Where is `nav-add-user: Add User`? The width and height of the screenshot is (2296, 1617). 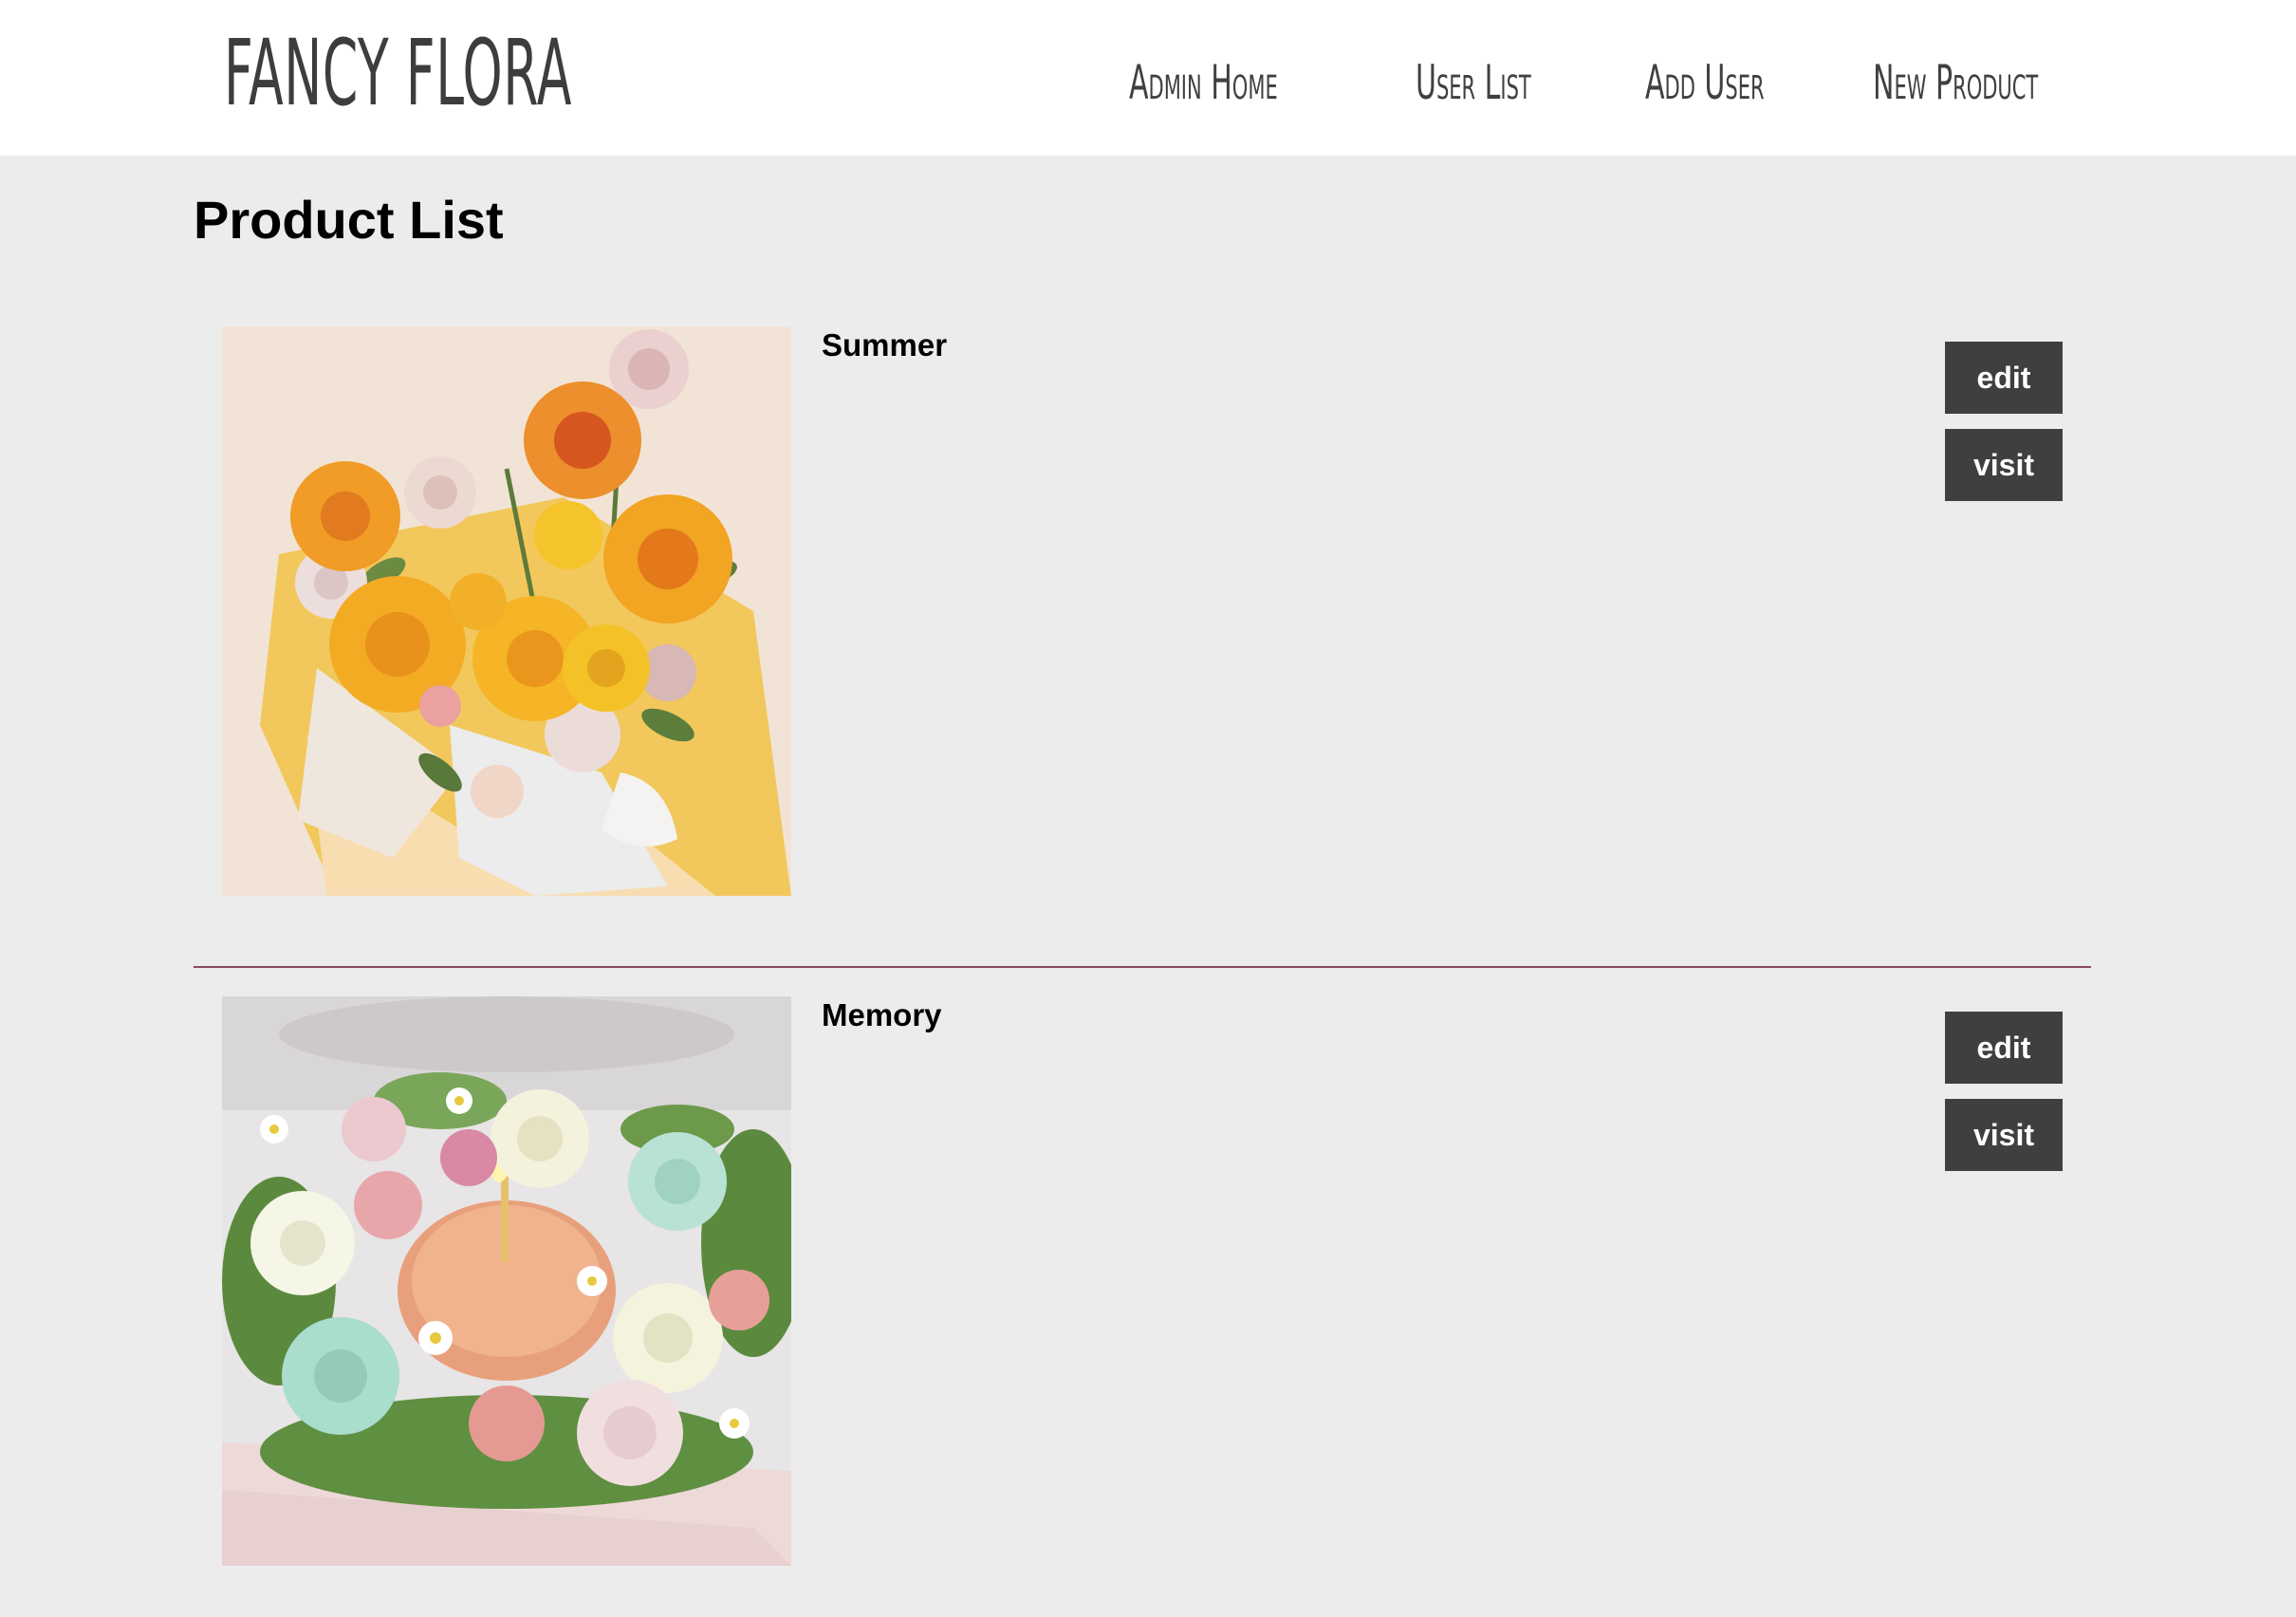
nav-add-user: Add User is located at coordinates (1705, 82).